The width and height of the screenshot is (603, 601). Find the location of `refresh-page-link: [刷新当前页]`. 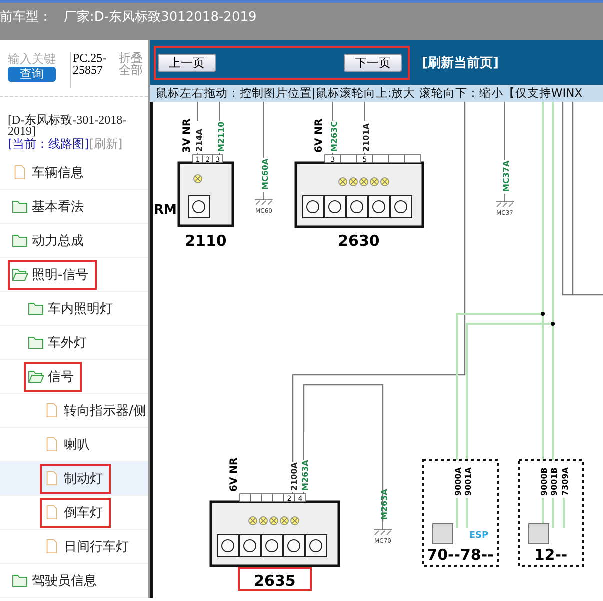

refresh-page-link: [刷新当前页] is located at coordinates (460, 63).